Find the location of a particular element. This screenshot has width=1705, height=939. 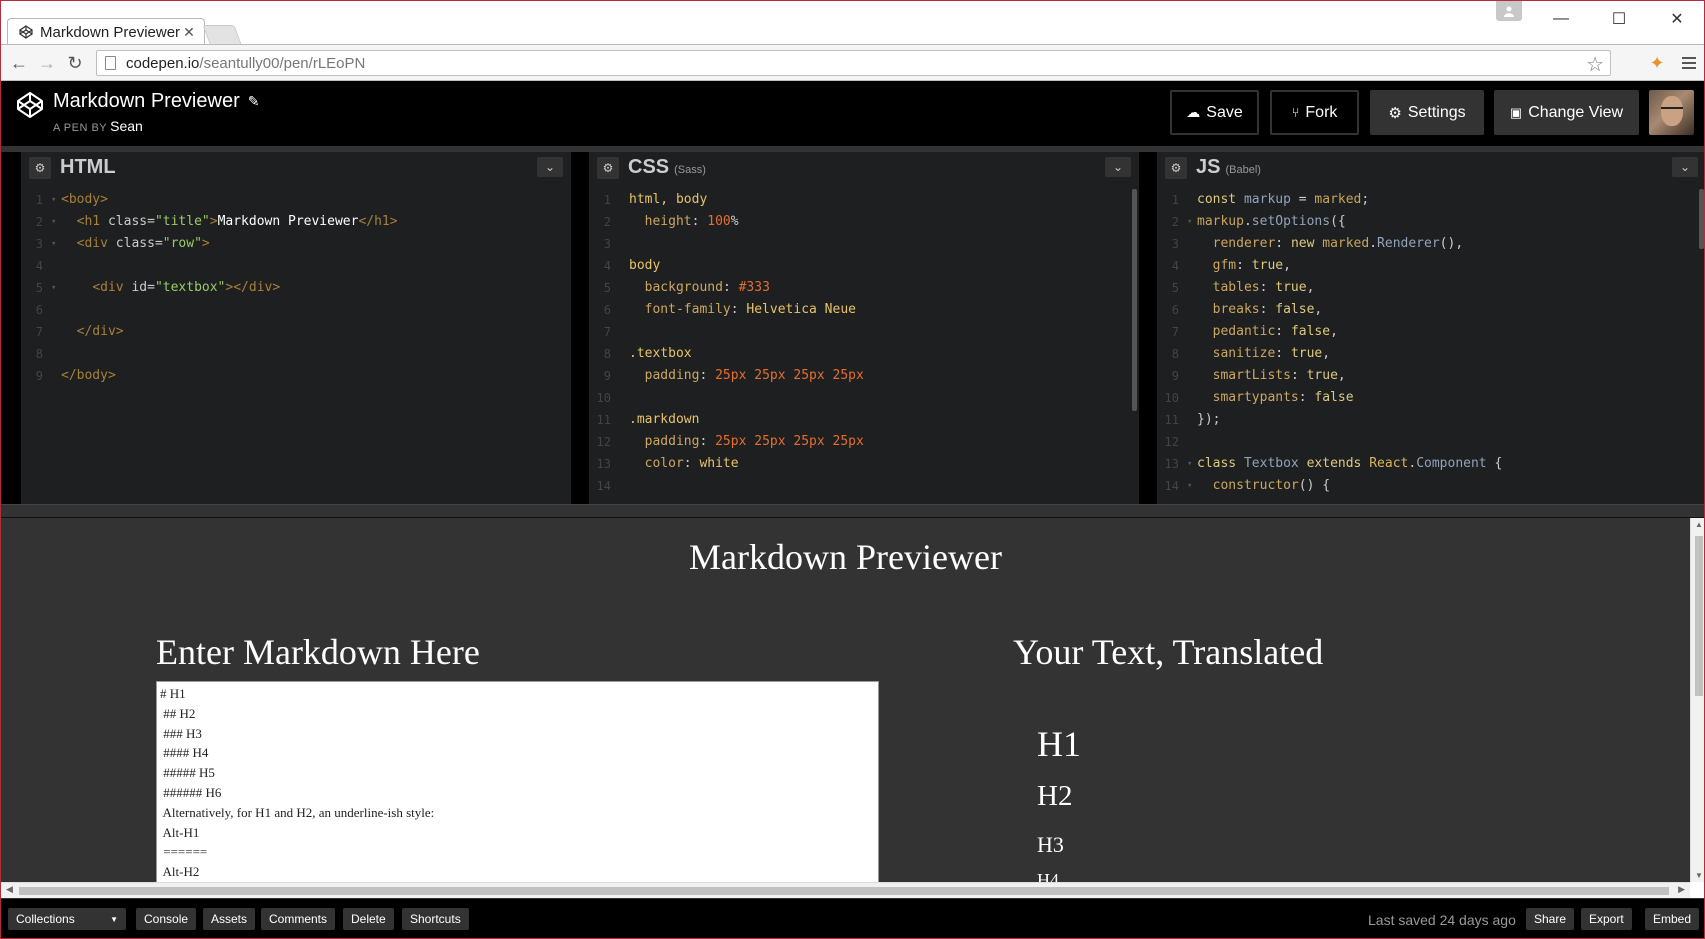

scroll-left-icon: ◀ is located at coordinates (9, 889).